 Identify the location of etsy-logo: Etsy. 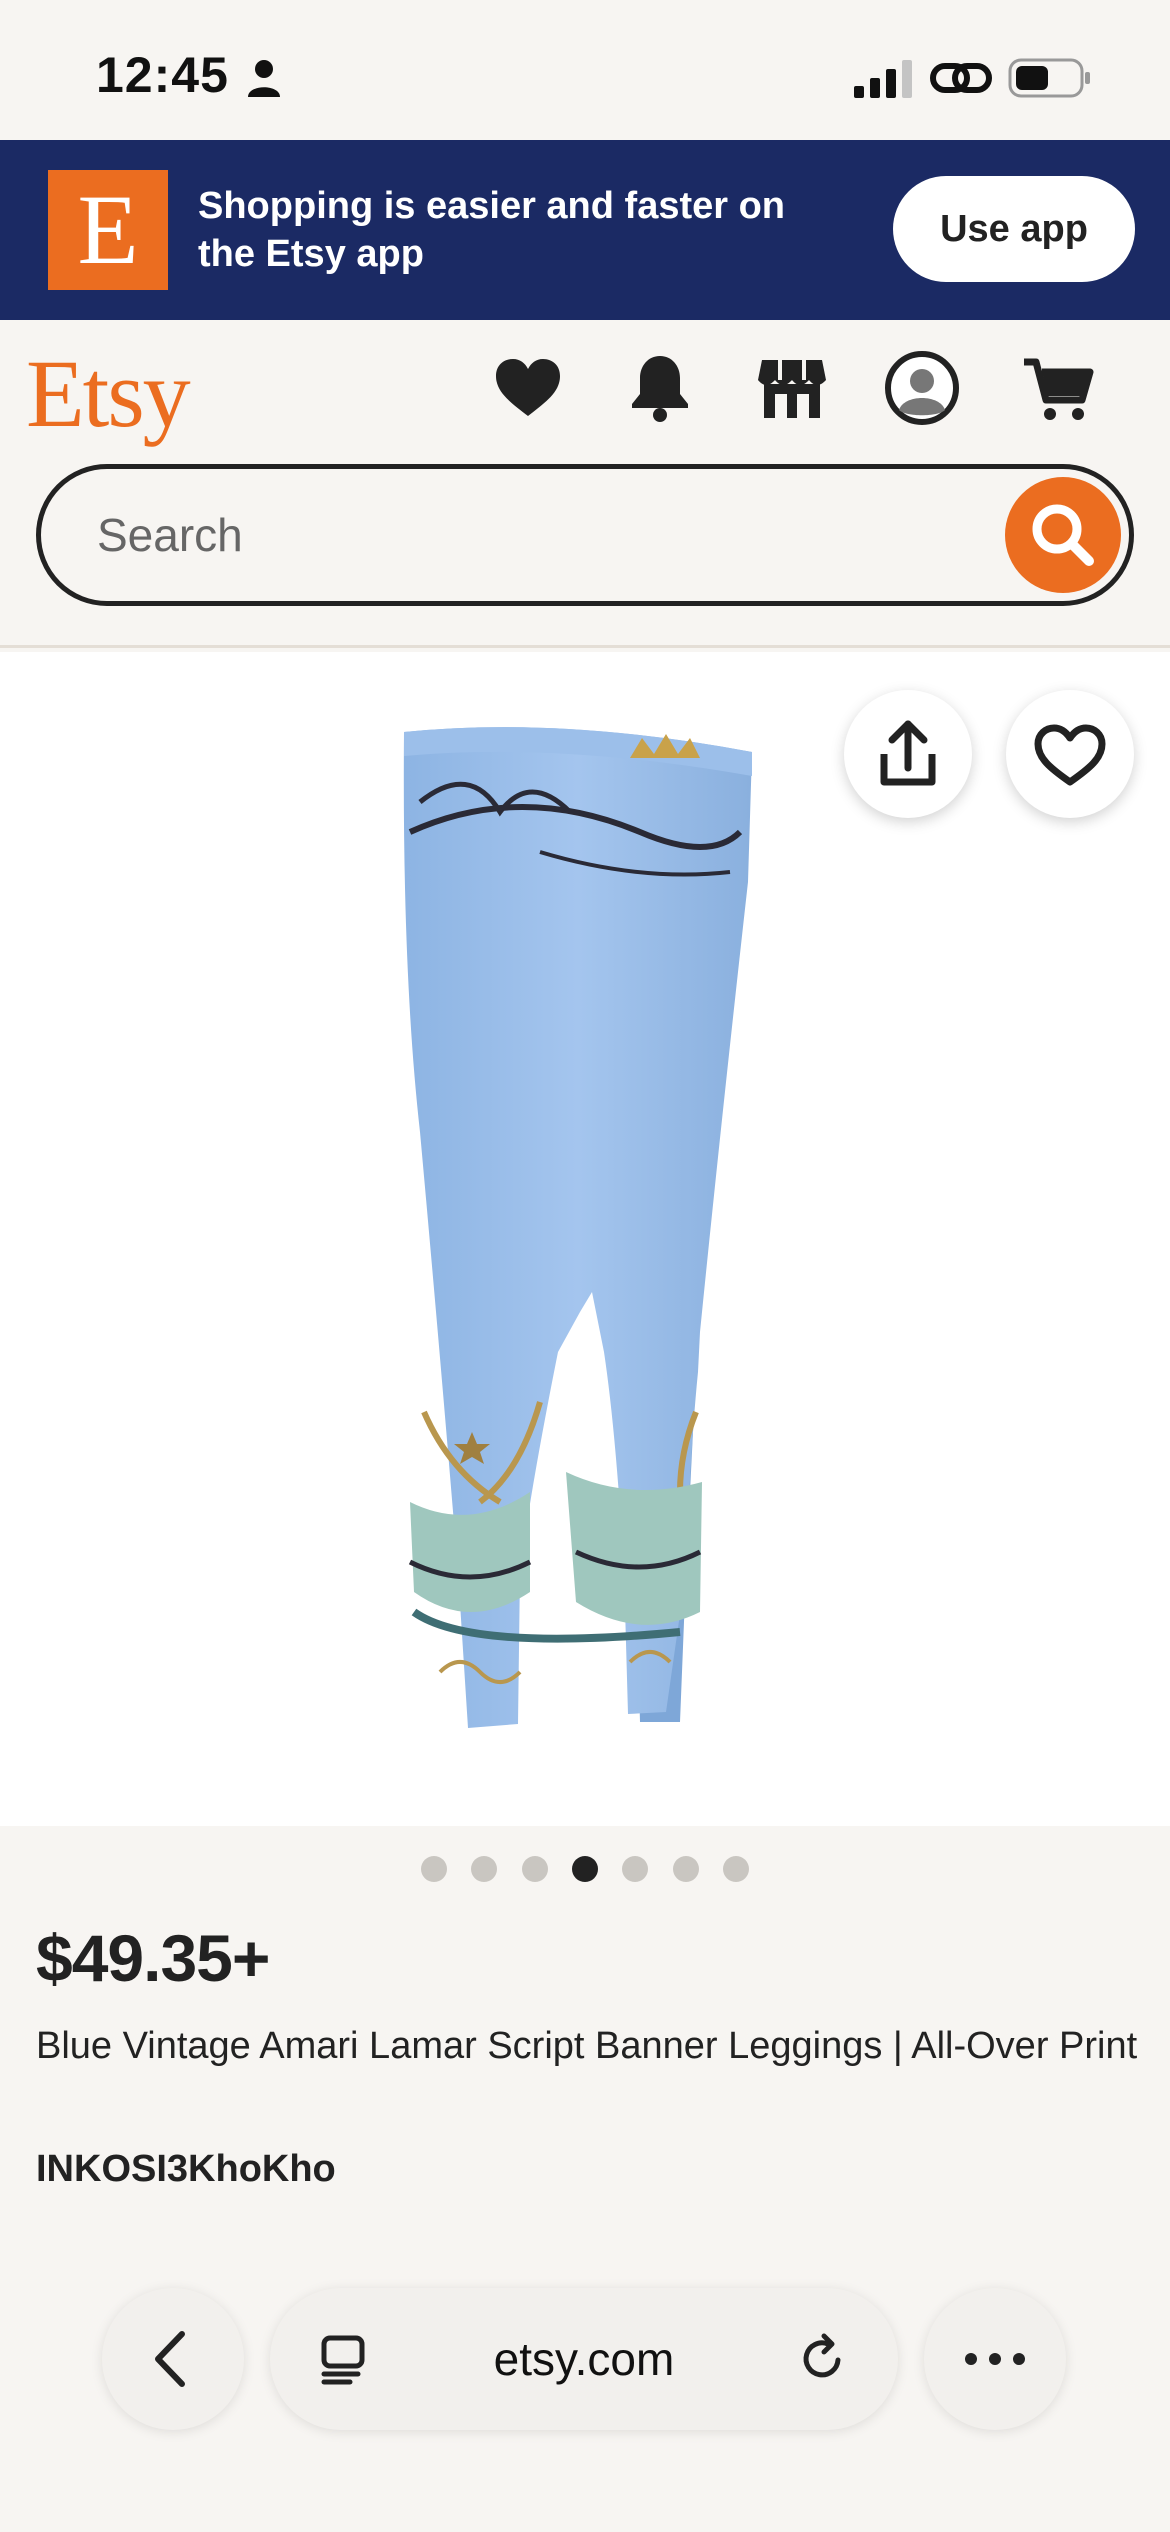
(108, 393).